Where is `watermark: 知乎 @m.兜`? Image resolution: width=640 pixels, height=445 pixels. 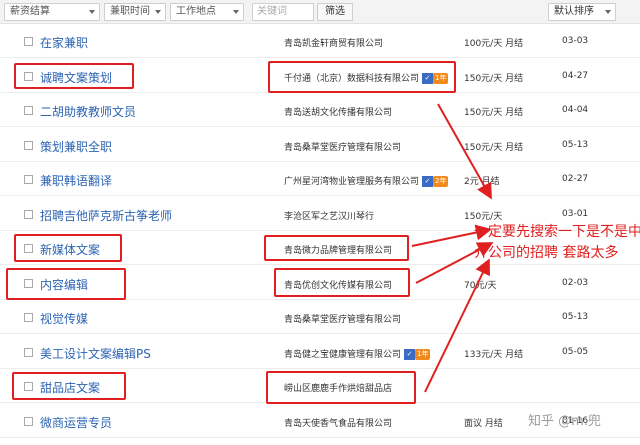 watermark: 知乎 @m.兜 is located at coordinates (564, 421).